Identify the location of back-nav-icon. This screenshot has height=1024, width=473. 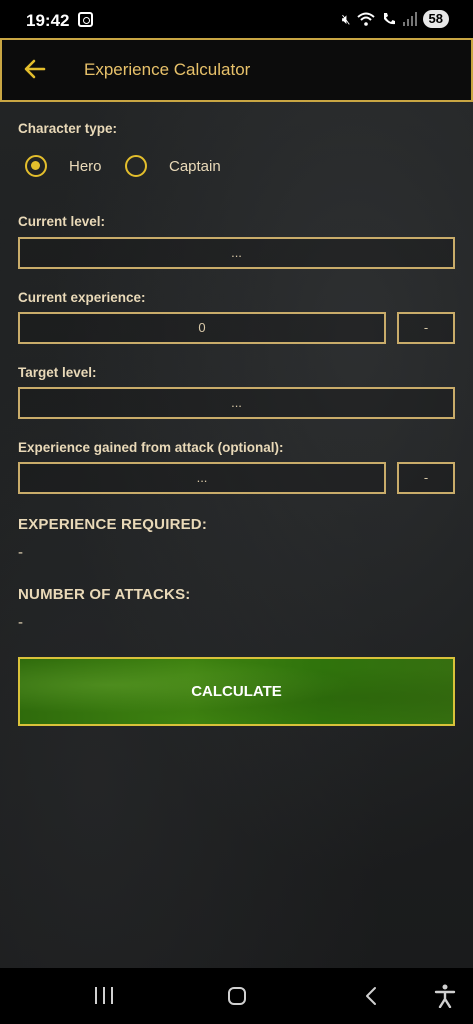
(372, 996).